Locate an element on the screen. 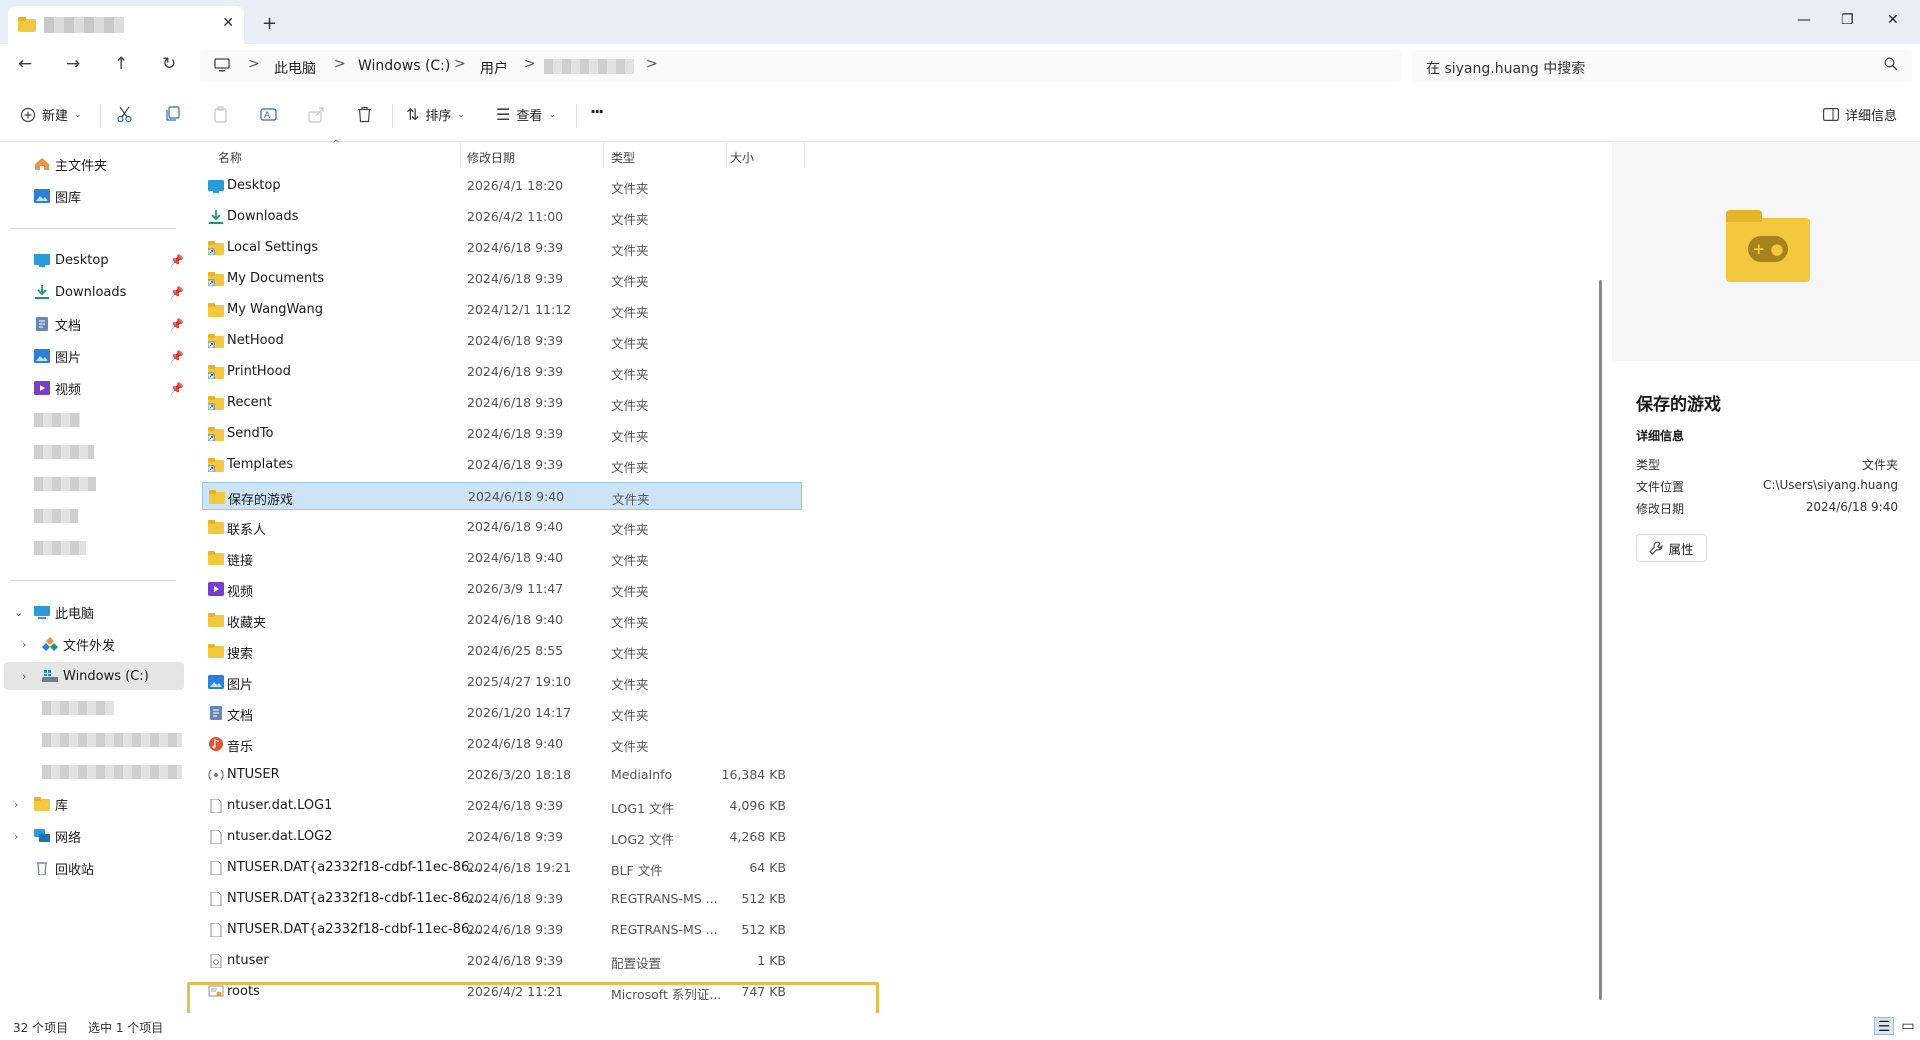  details-view-icon: ☰ is located at coordinates (1884, 1026).